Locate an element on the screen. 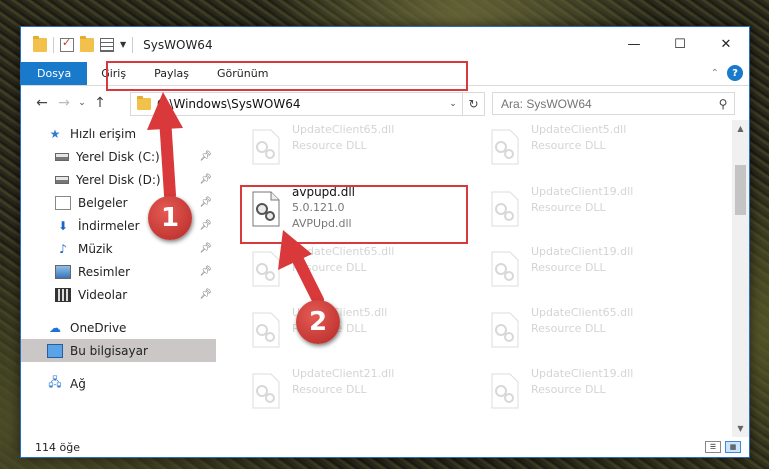 The image size is (769, 469). annotation-arrows is located at coordinates (235, 199).